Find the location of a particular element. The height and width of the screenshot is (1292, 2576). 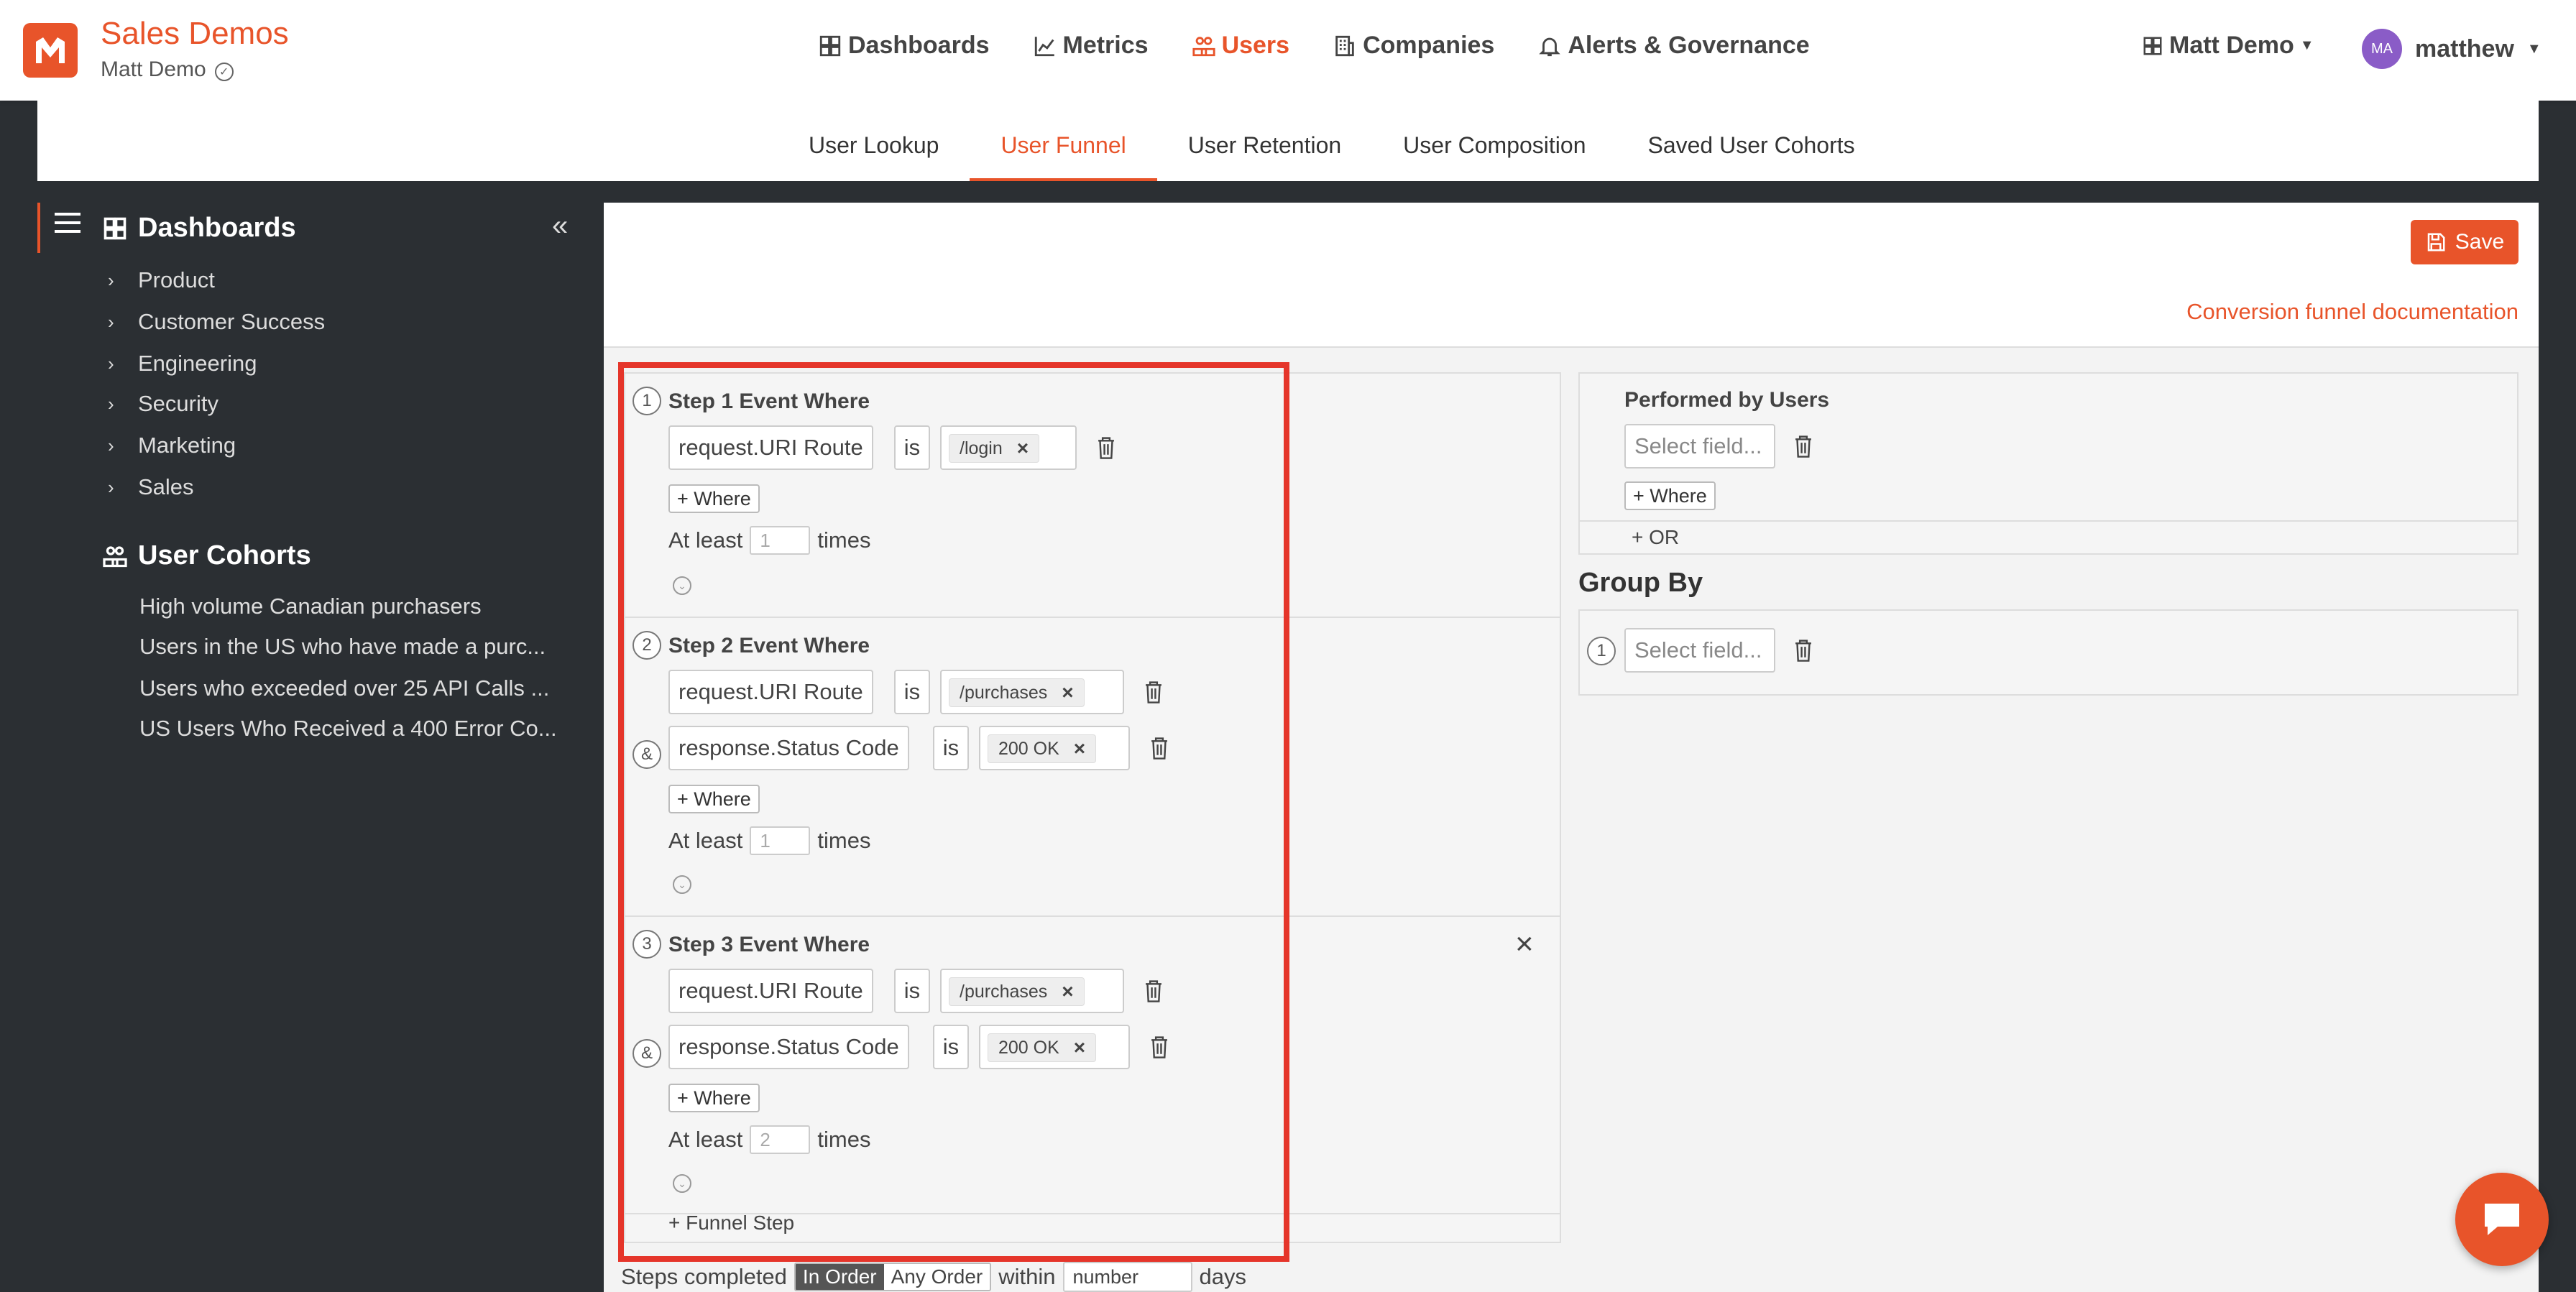

caret-down-icon: ▼ is located at coordinates (2534, 48).